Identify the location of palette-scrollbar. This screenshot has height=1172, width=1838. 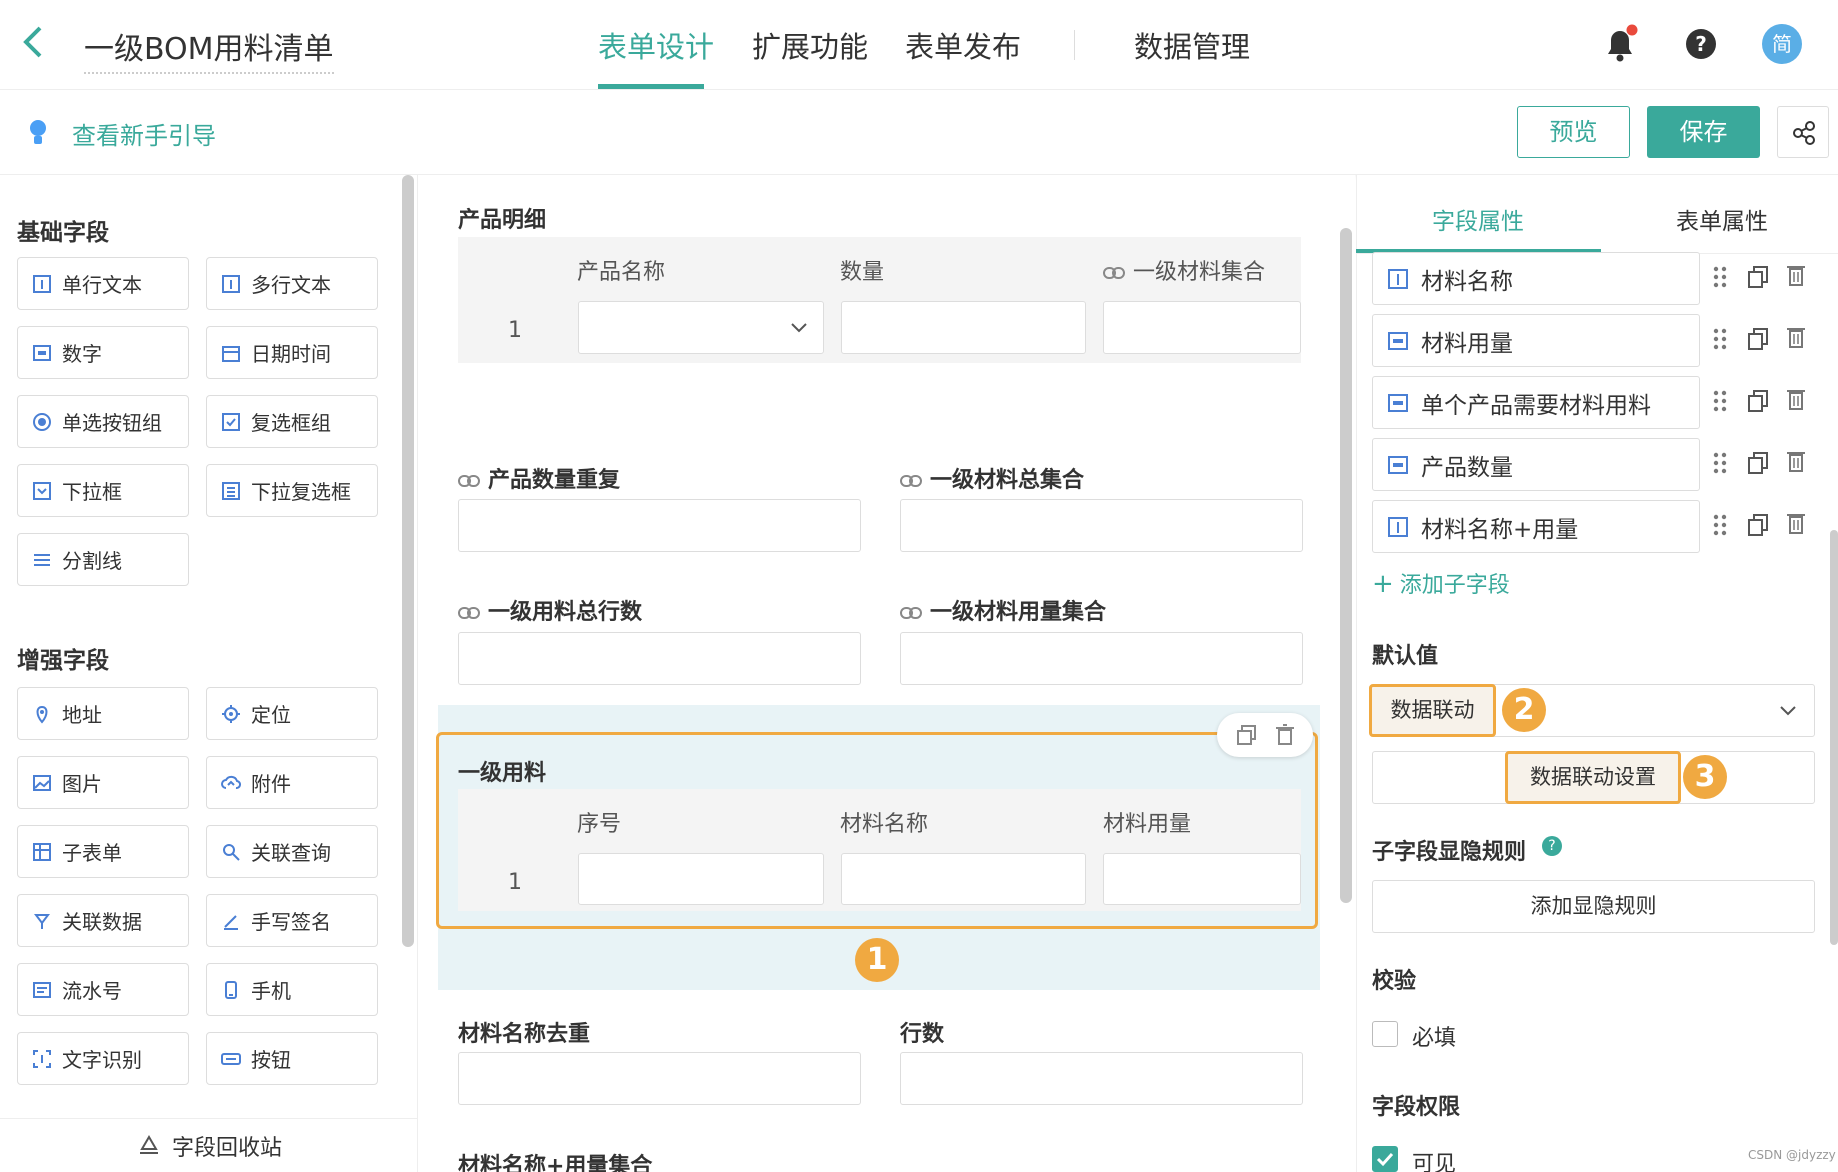
(408, 561).